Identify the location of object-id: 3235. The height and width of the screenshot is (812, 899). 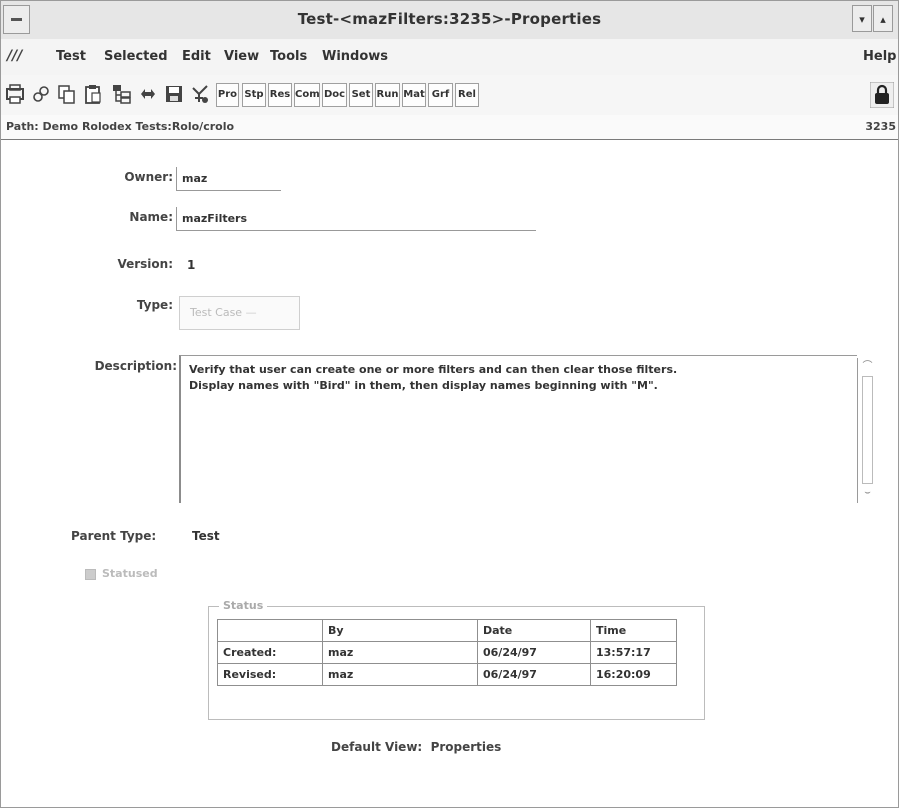
(880, 126).